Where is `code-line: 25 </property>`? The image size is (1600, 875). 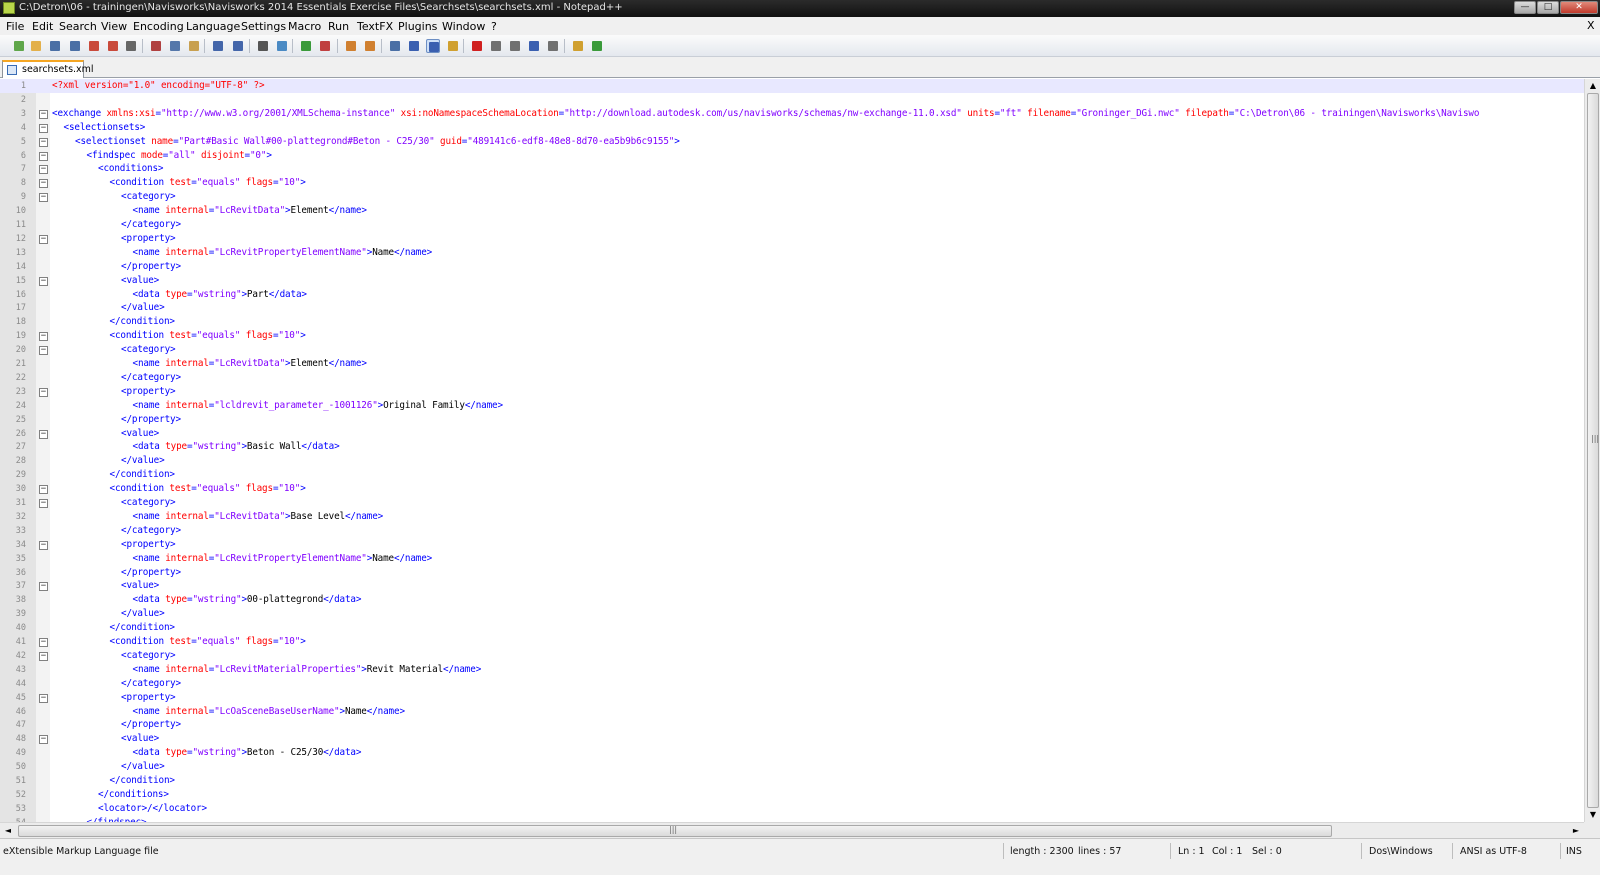 code-line: 25 </property> is located at coordinates (792, 420).